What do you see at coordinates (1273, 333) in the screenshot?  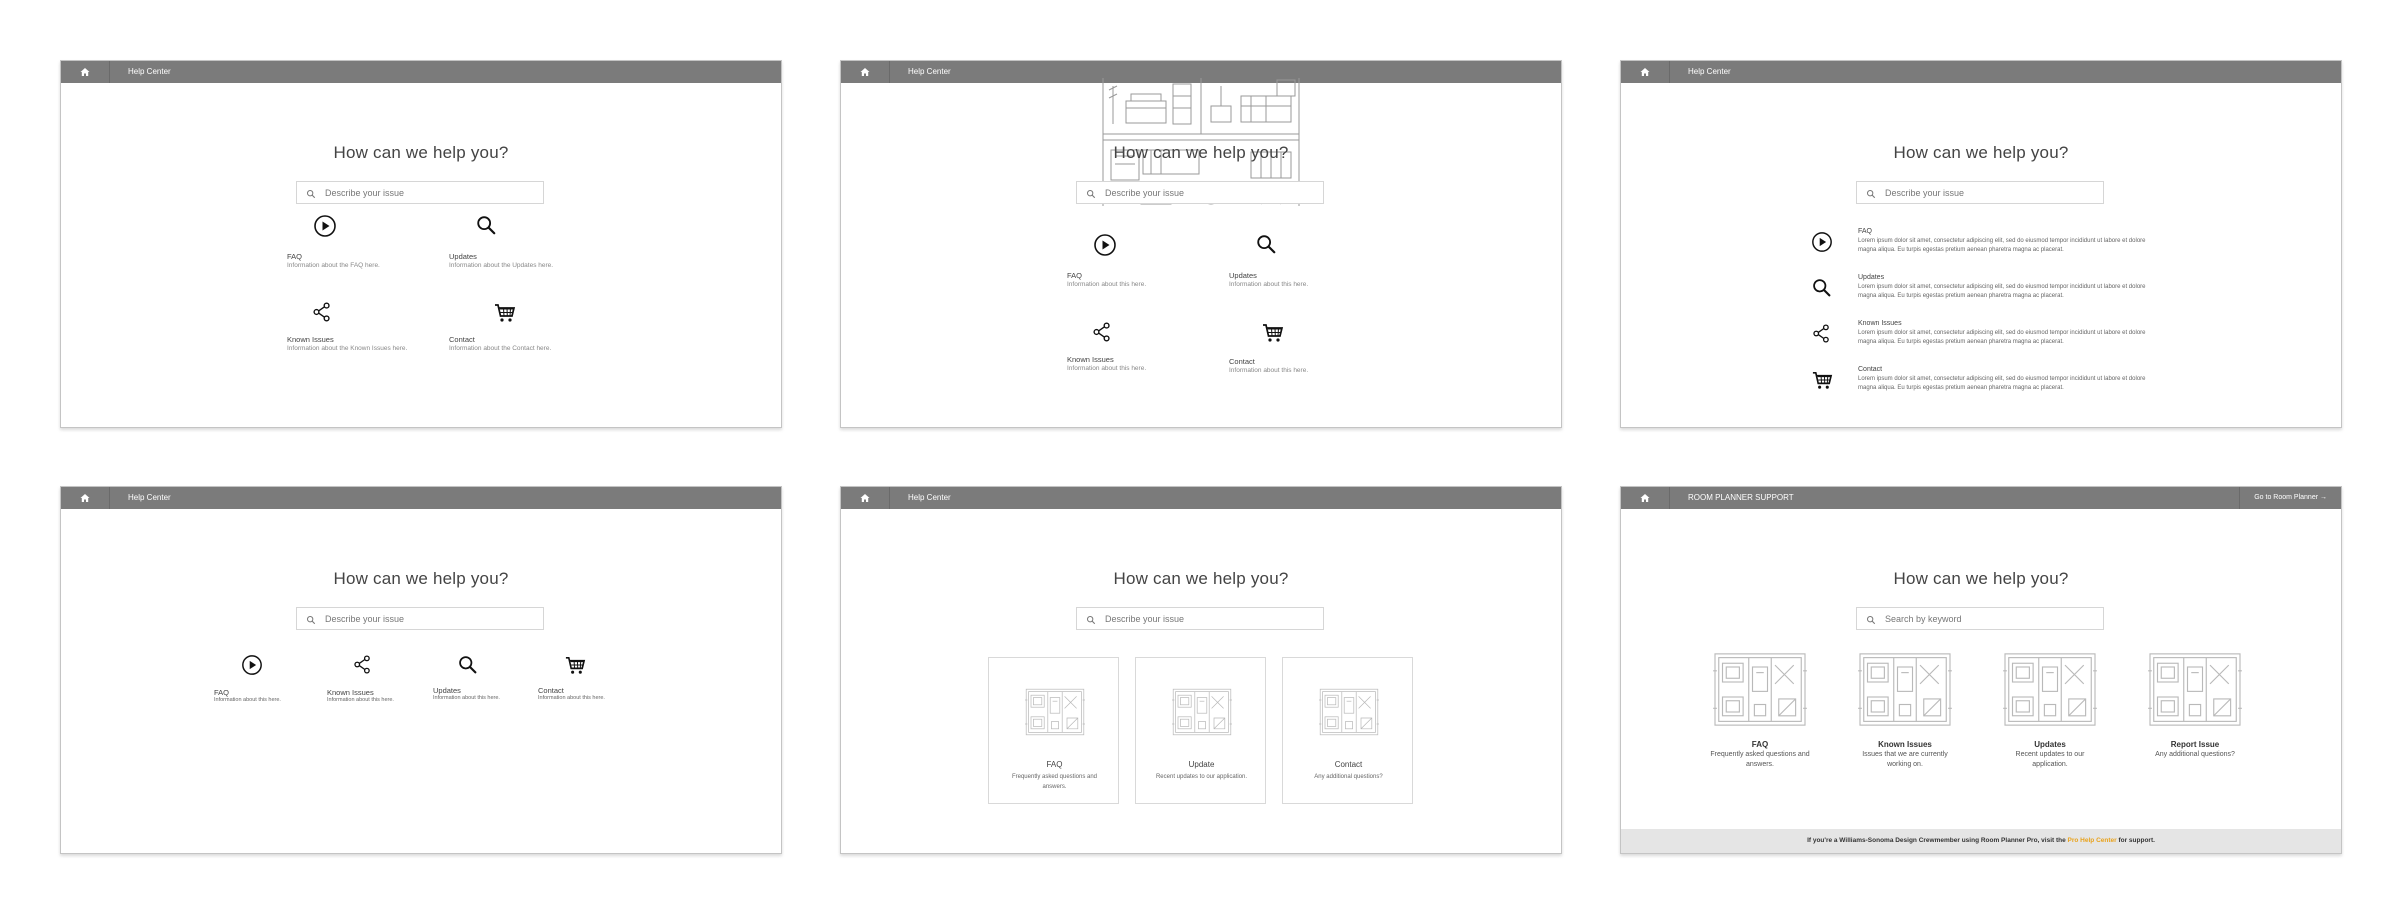 I see `cart-icon` at bounding box center [1273, 333].